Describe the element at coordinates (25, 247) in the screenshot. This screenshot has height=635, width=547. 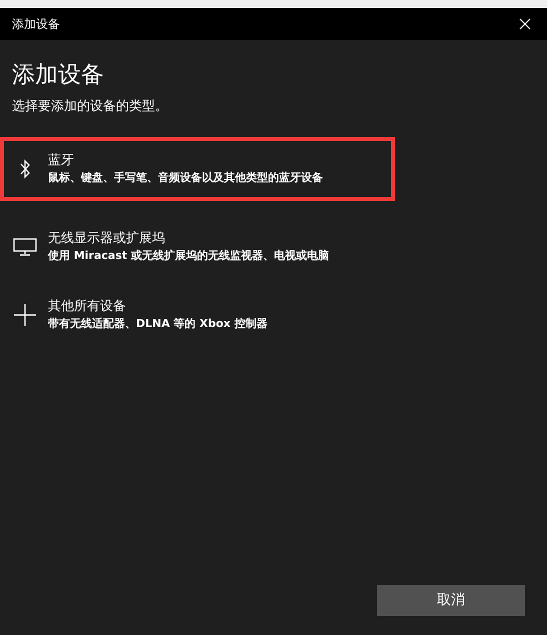
I see `monitor-icon` at that location.